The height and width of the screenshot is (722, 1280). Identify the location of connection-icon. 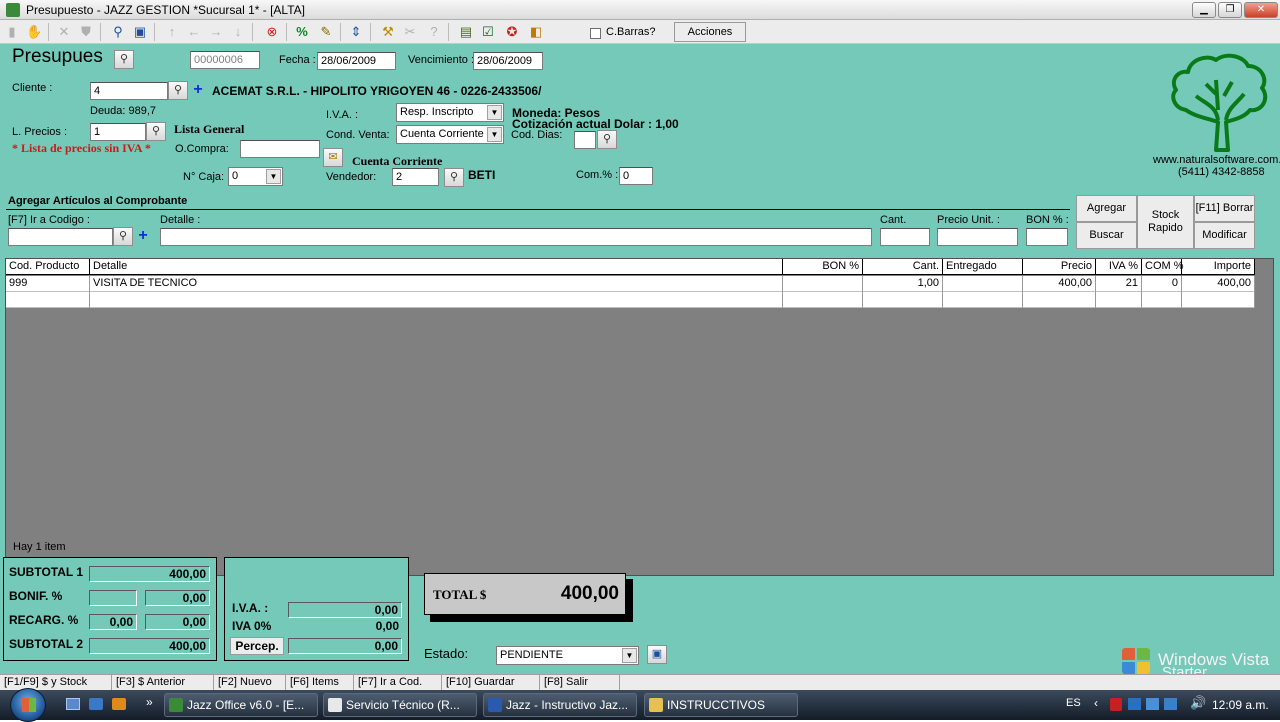
(1152, 704).